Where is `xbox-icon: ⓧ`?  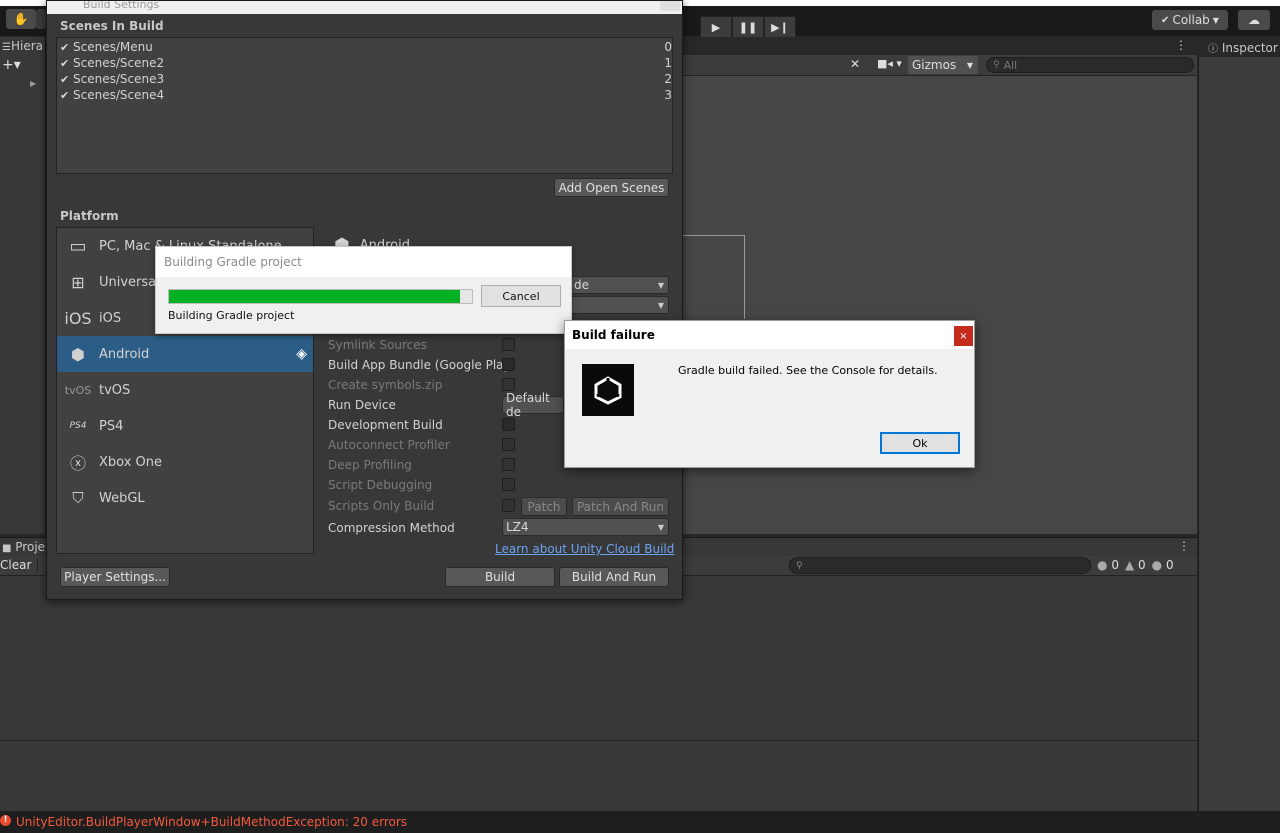
xbox-icon: ⓧ is located at coordinates (77, 463).